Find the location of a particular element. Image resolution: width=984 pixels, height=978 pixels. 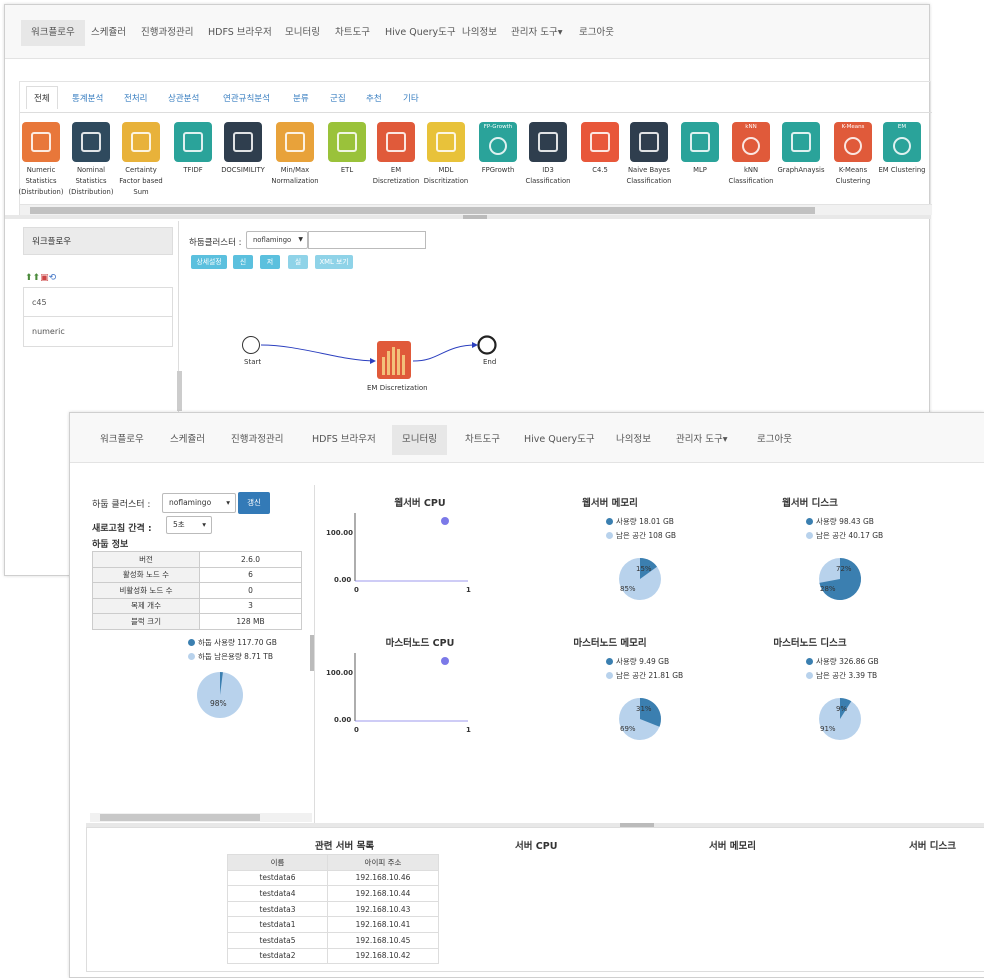

tool-item: C4.5 is located at coordinates (600, 149).